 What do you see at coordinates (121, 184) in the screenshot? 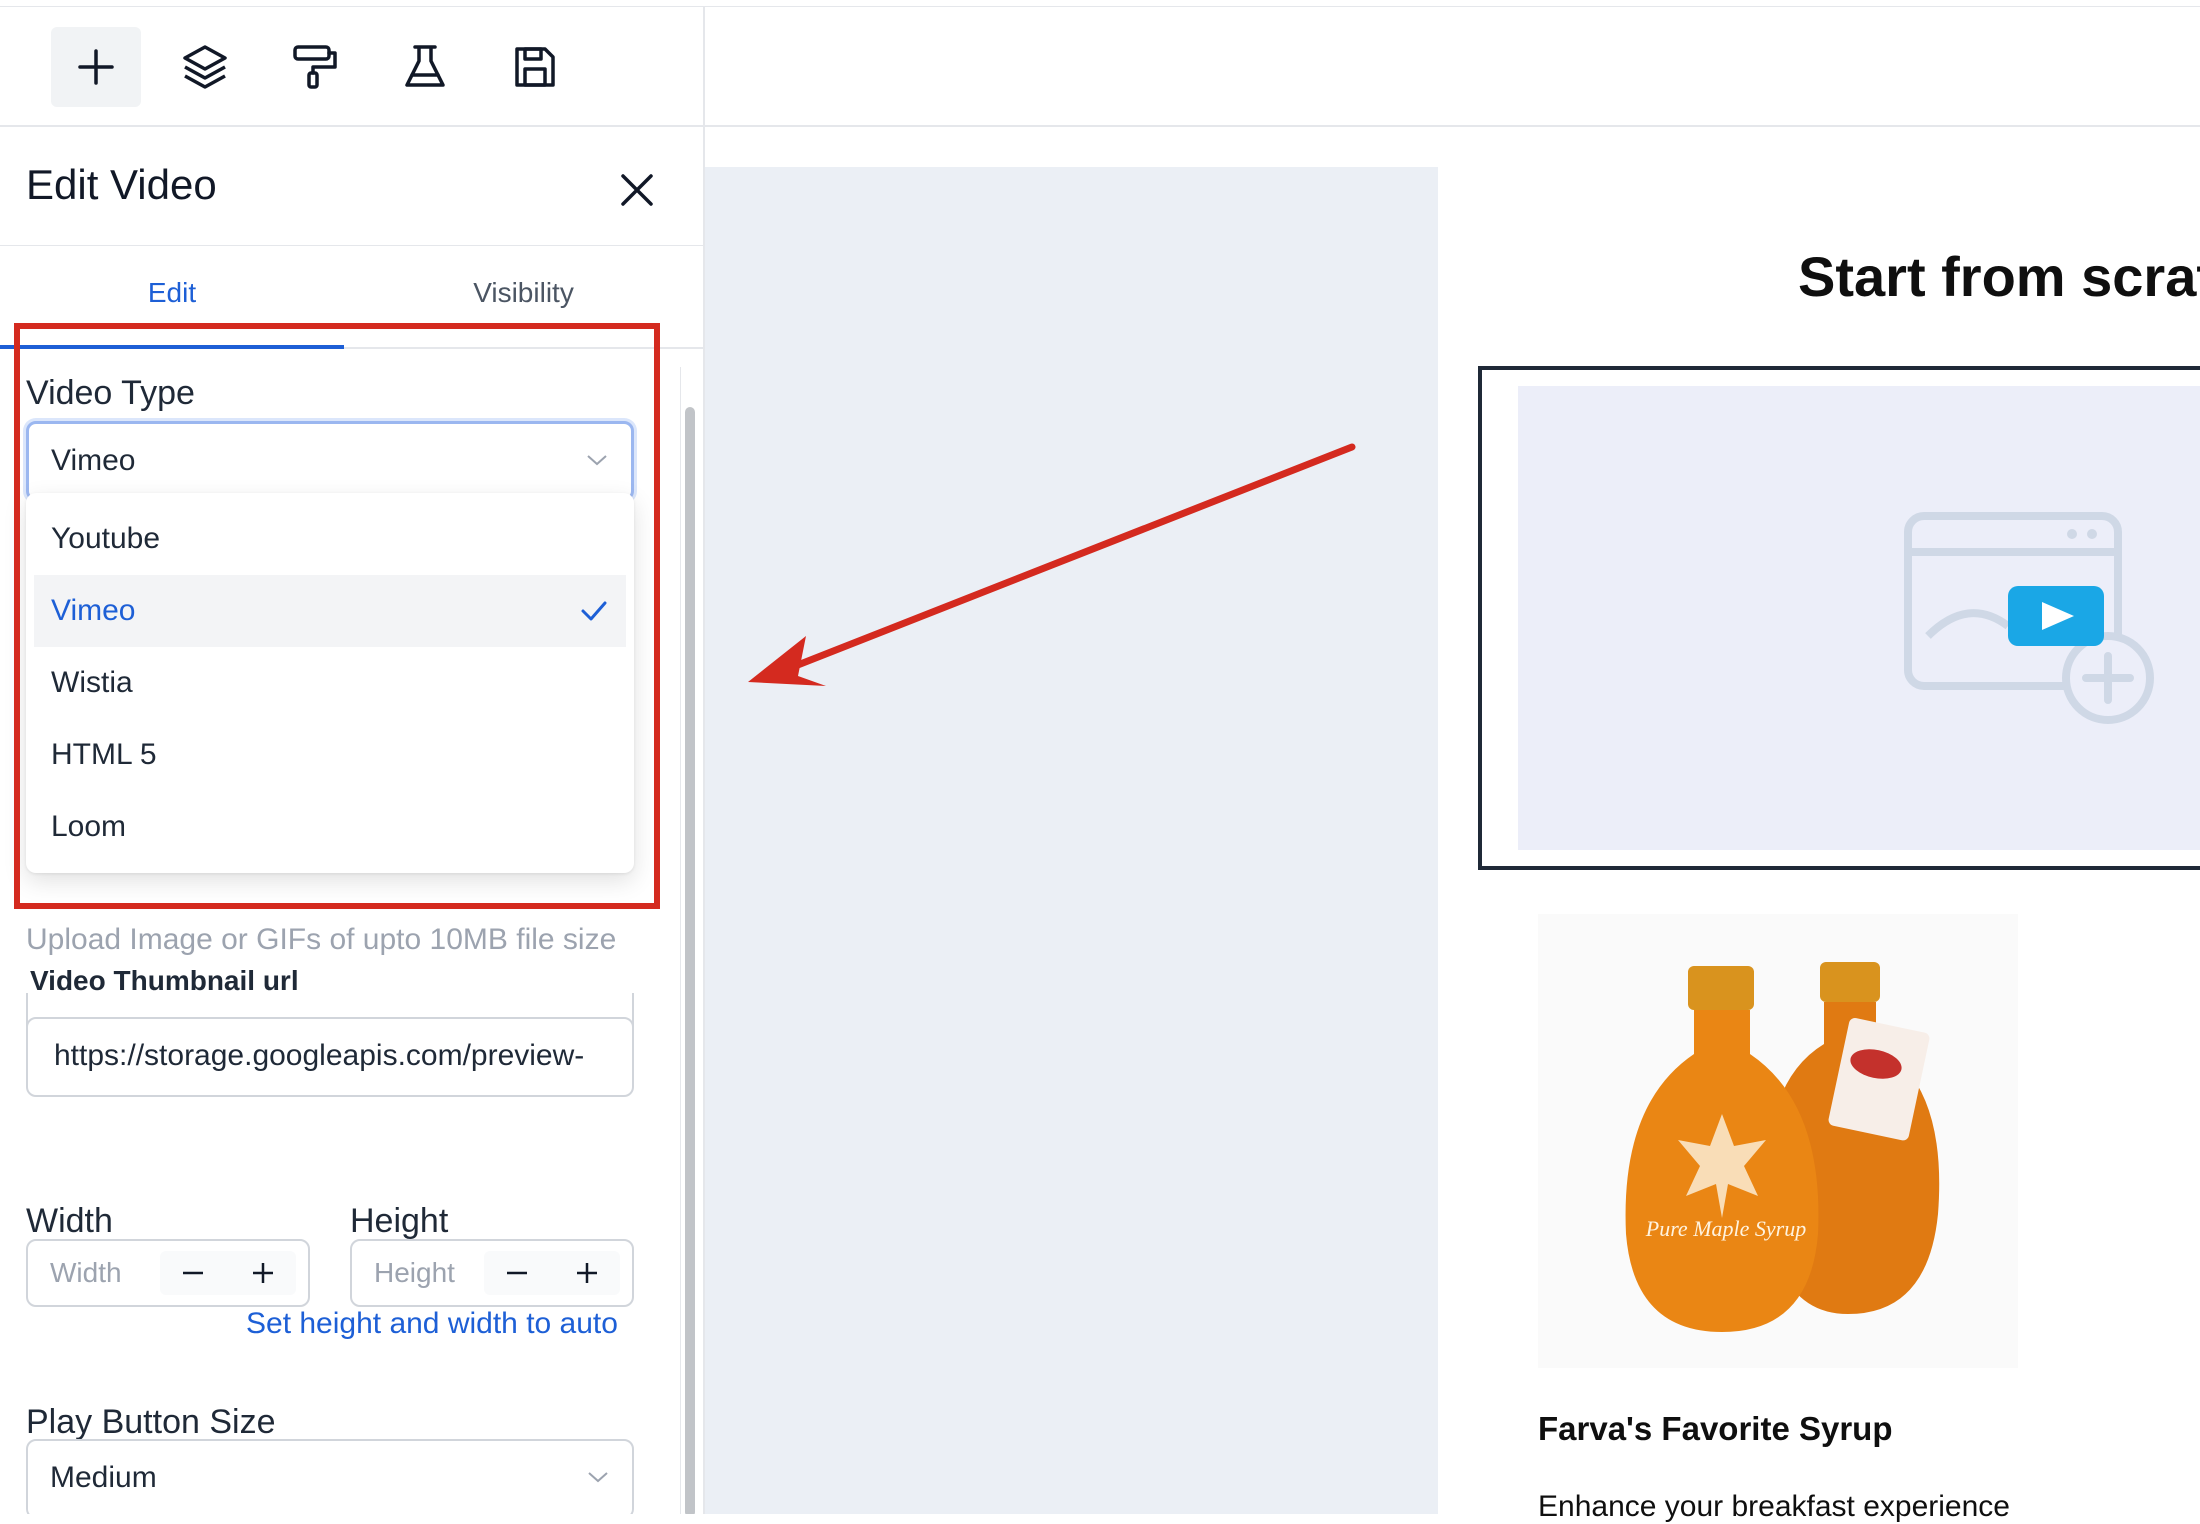
I see `panel-title: Edit Video` at bounding box center [121, 184].